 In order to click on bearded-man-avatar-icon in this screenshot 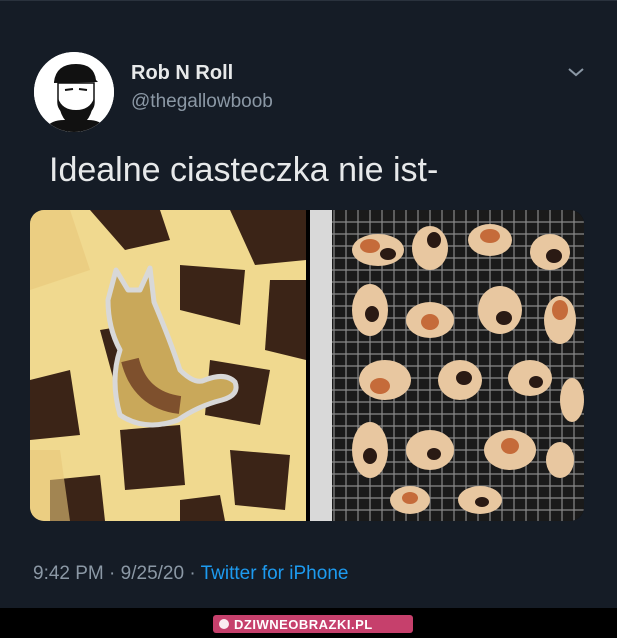, I will do `click(74, 92)`.